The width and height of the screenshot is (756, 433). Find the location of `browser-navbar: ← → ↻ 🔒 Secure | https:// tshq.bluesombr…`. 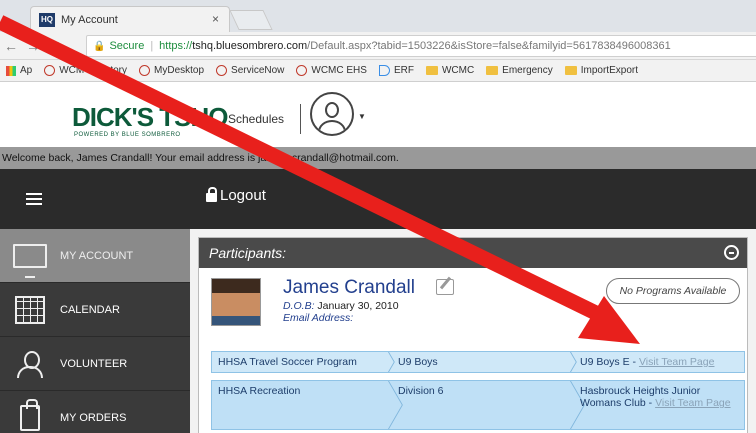

browser-navbar: ← → ↻ 🔒 Secure | https:// tshq.bluesombr… is located at coordinates (378, 46).